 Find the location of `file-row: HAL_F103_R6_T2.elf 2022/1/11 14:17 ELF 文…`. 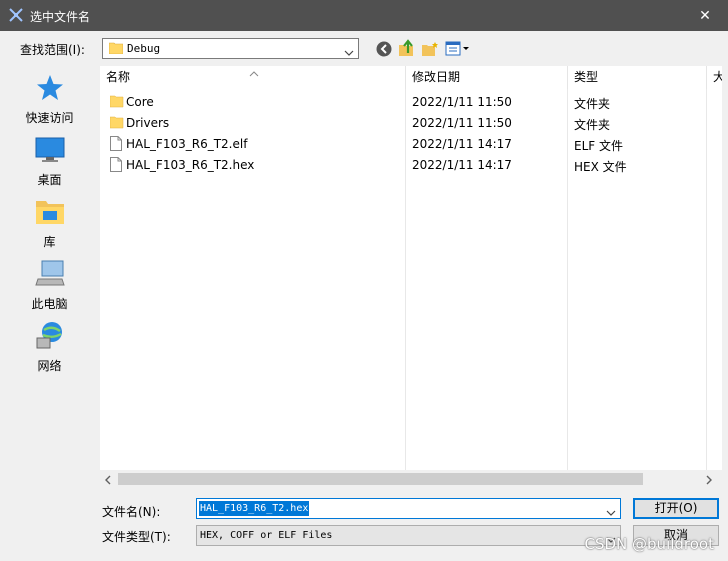

file-row: HAL_F103_R6_T2.elf 2022/1/11 14:17 ELF 文… is located at coordinates (411, 143).